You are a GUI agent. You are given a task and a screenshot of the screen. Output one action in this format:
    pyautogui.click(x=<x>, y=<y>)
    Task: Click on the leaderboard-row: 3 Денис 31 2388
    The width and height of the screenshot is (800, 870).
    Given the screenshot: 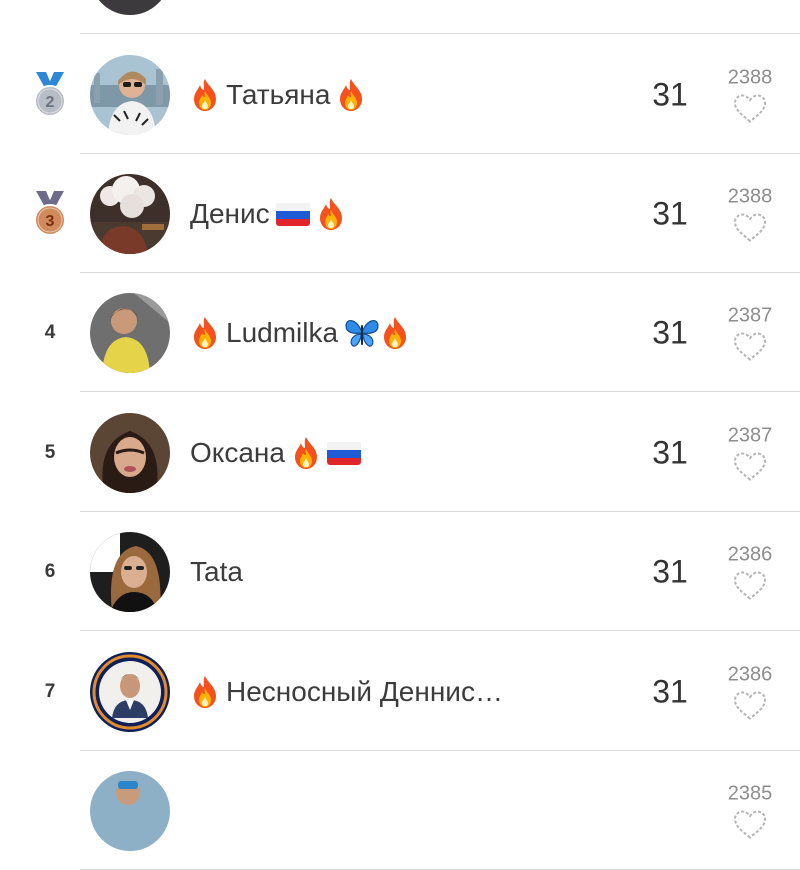 What is the action you would take?
    pyautogui.click(x=400, y=213)
    